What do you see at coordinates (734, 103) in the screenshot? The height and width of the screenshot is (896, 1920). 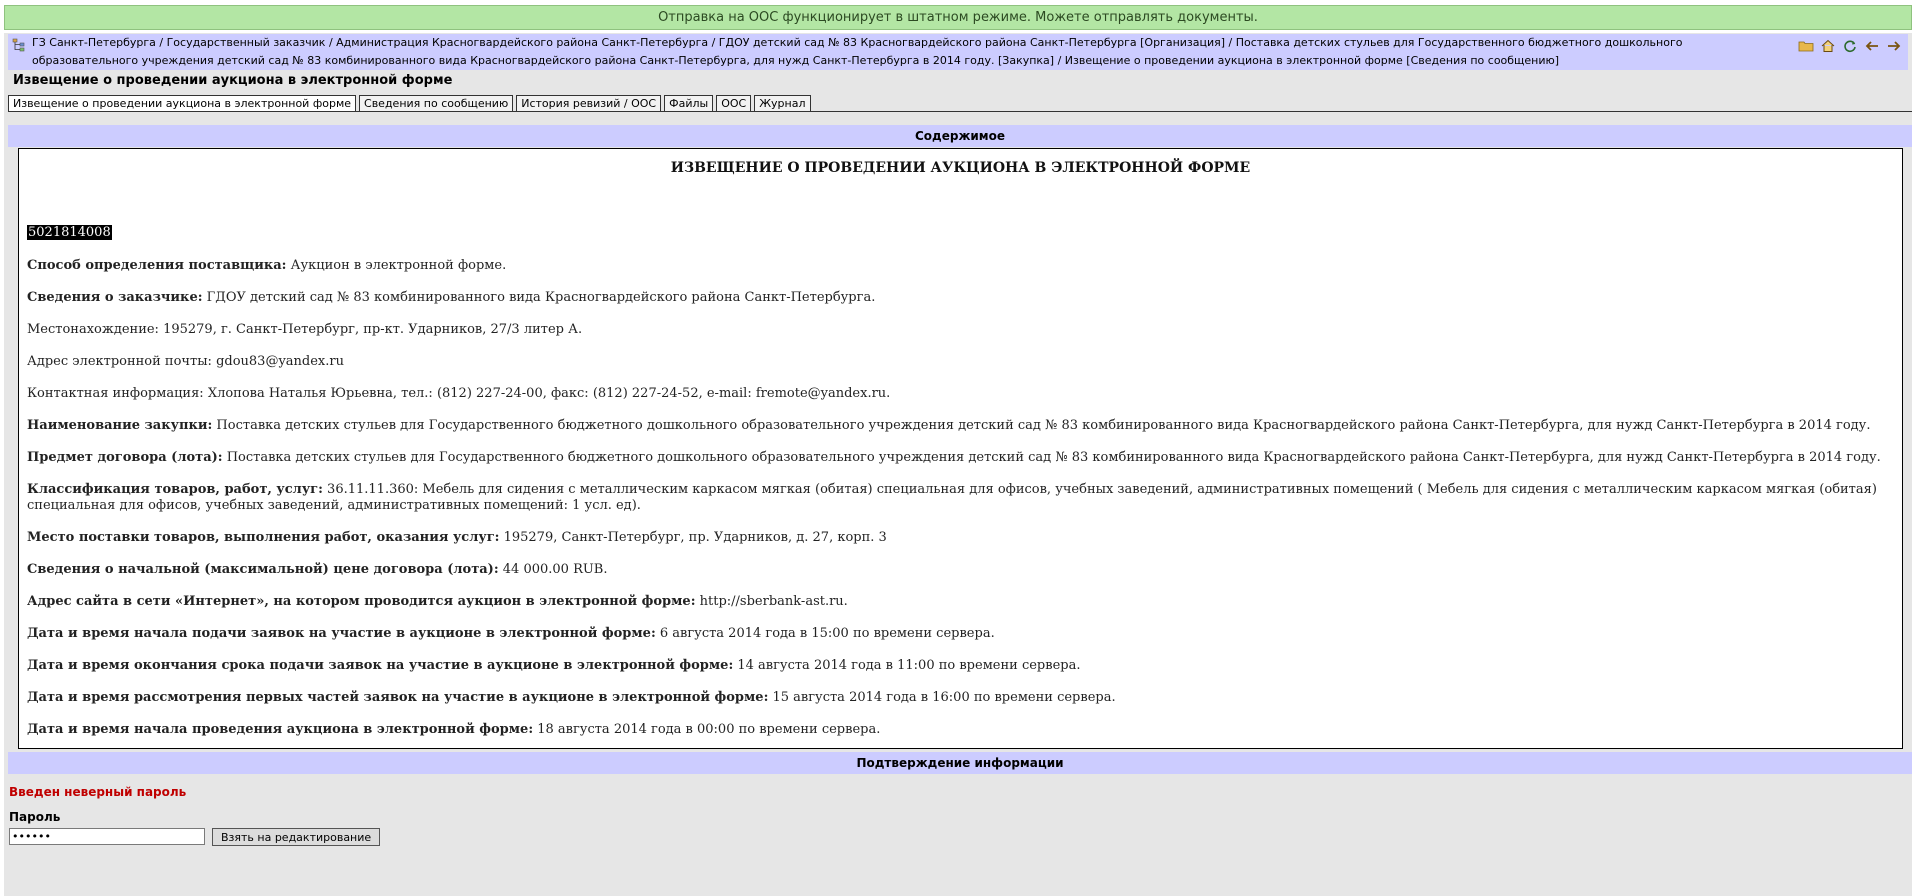 I see `tab-oos: ООС` at bounding box center [734, 103].